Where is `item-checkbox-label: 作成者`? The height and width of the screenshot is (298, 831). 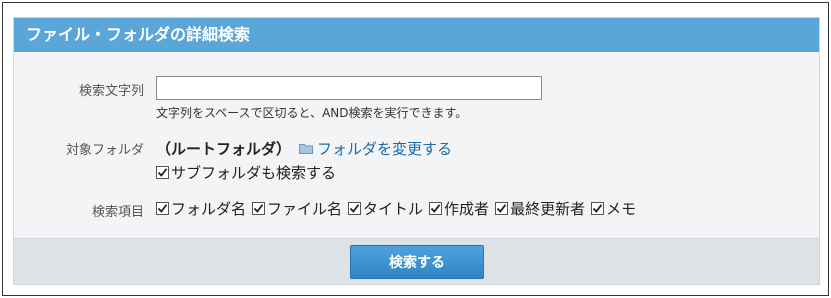
item-checkbox-label: 作成者 is located at coordinates (467, 209).